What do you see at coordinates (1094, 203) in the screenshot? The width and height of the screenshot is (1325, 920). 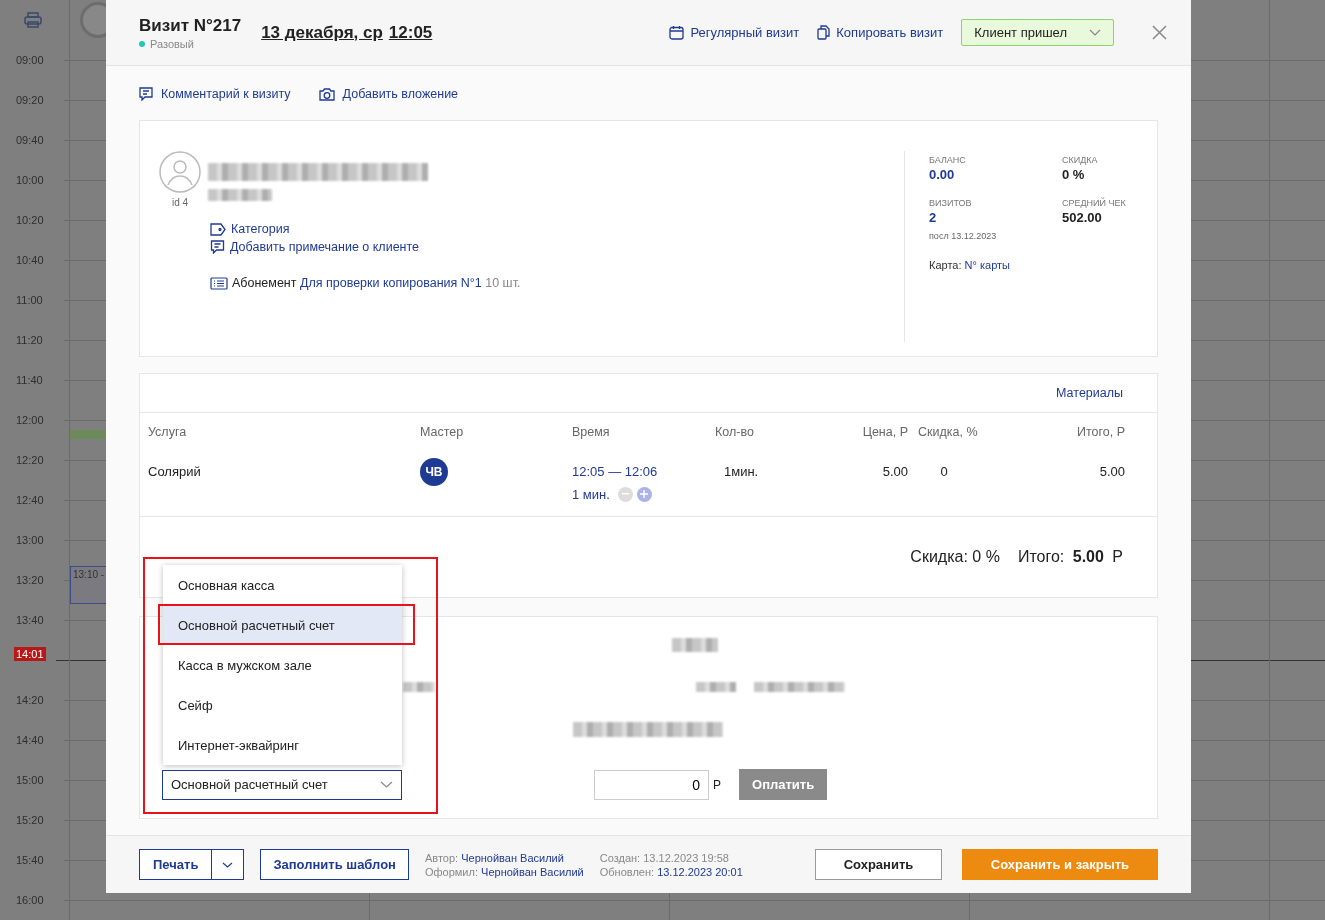 I see `stat-label: СРЕДНИЙ ЧЕК` at bounding box center [1094, 203].